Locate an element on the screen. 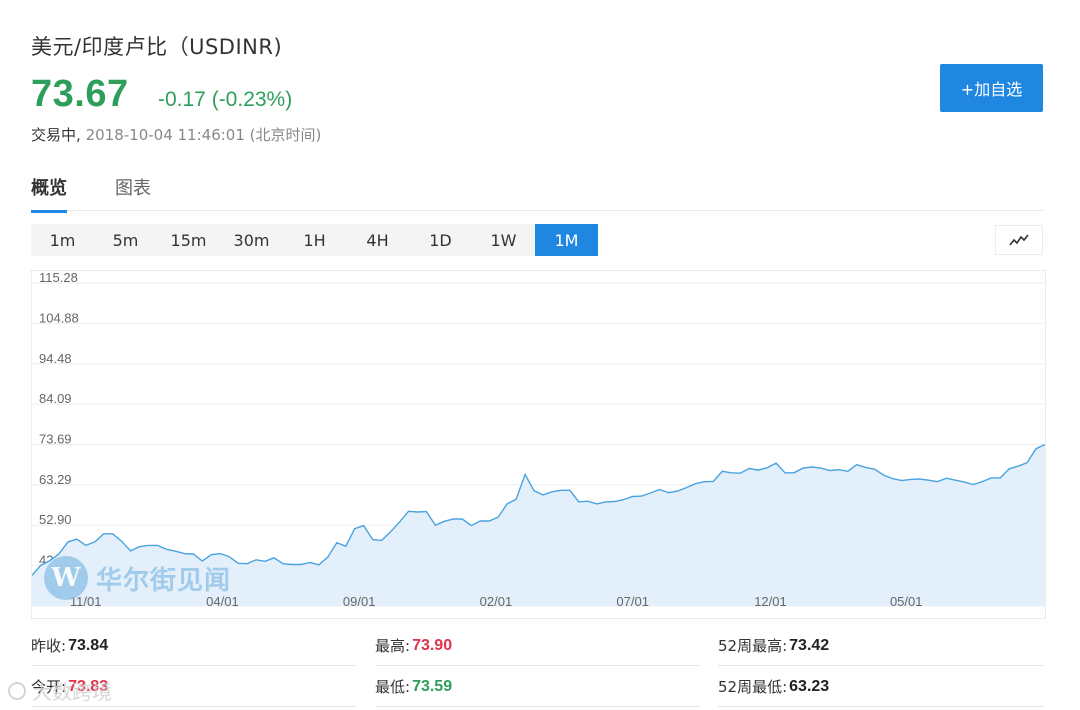 The image size is (1080, 710). y-tick-label: 94.48 is located at coordinates (55, 358).